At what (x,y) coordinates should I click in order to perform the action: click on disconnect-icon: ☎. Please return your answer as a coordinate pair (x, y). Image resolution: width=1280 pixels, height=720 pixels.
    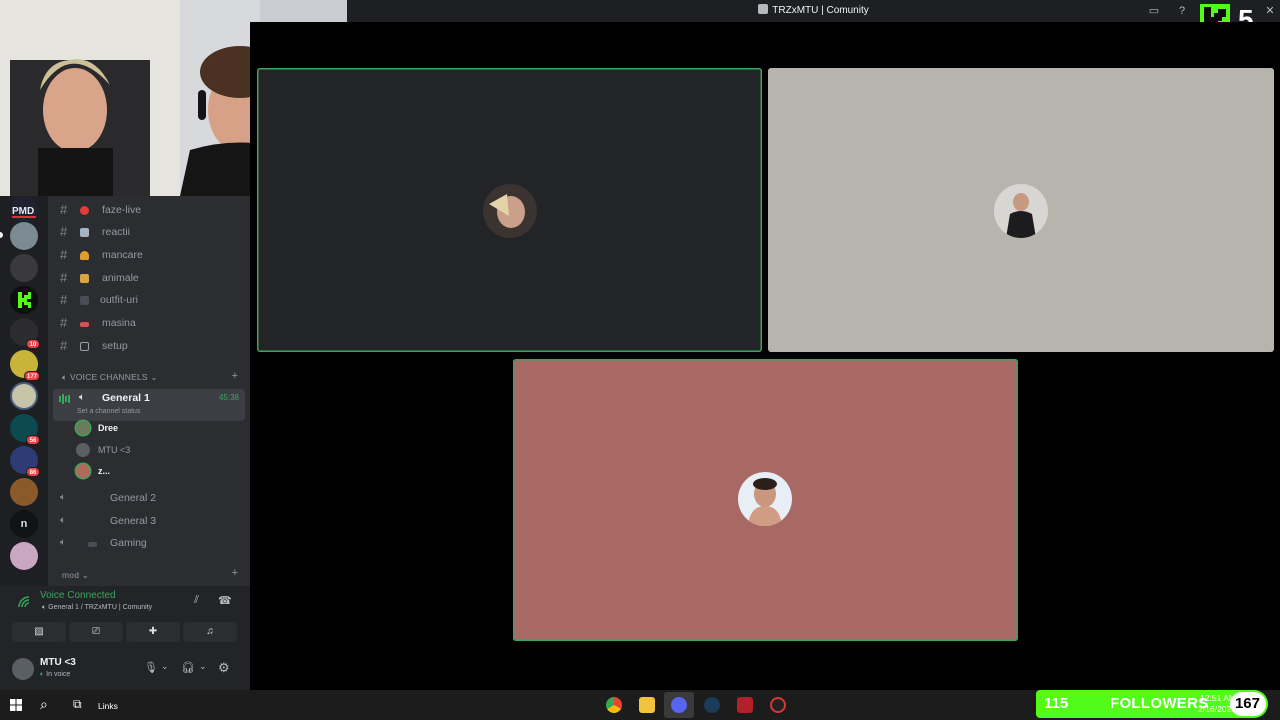
    Looking at the image, I should click on (225, 600).